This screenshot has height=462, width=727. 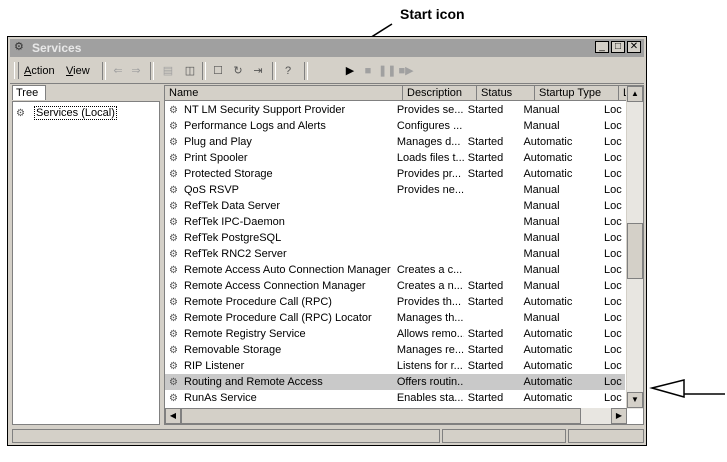 What do you see at coordinates (279, 254) in the screenshot?
I see `cell-name: ⚙ RefTek RNC2 Server` at bounding box center [279, 254].